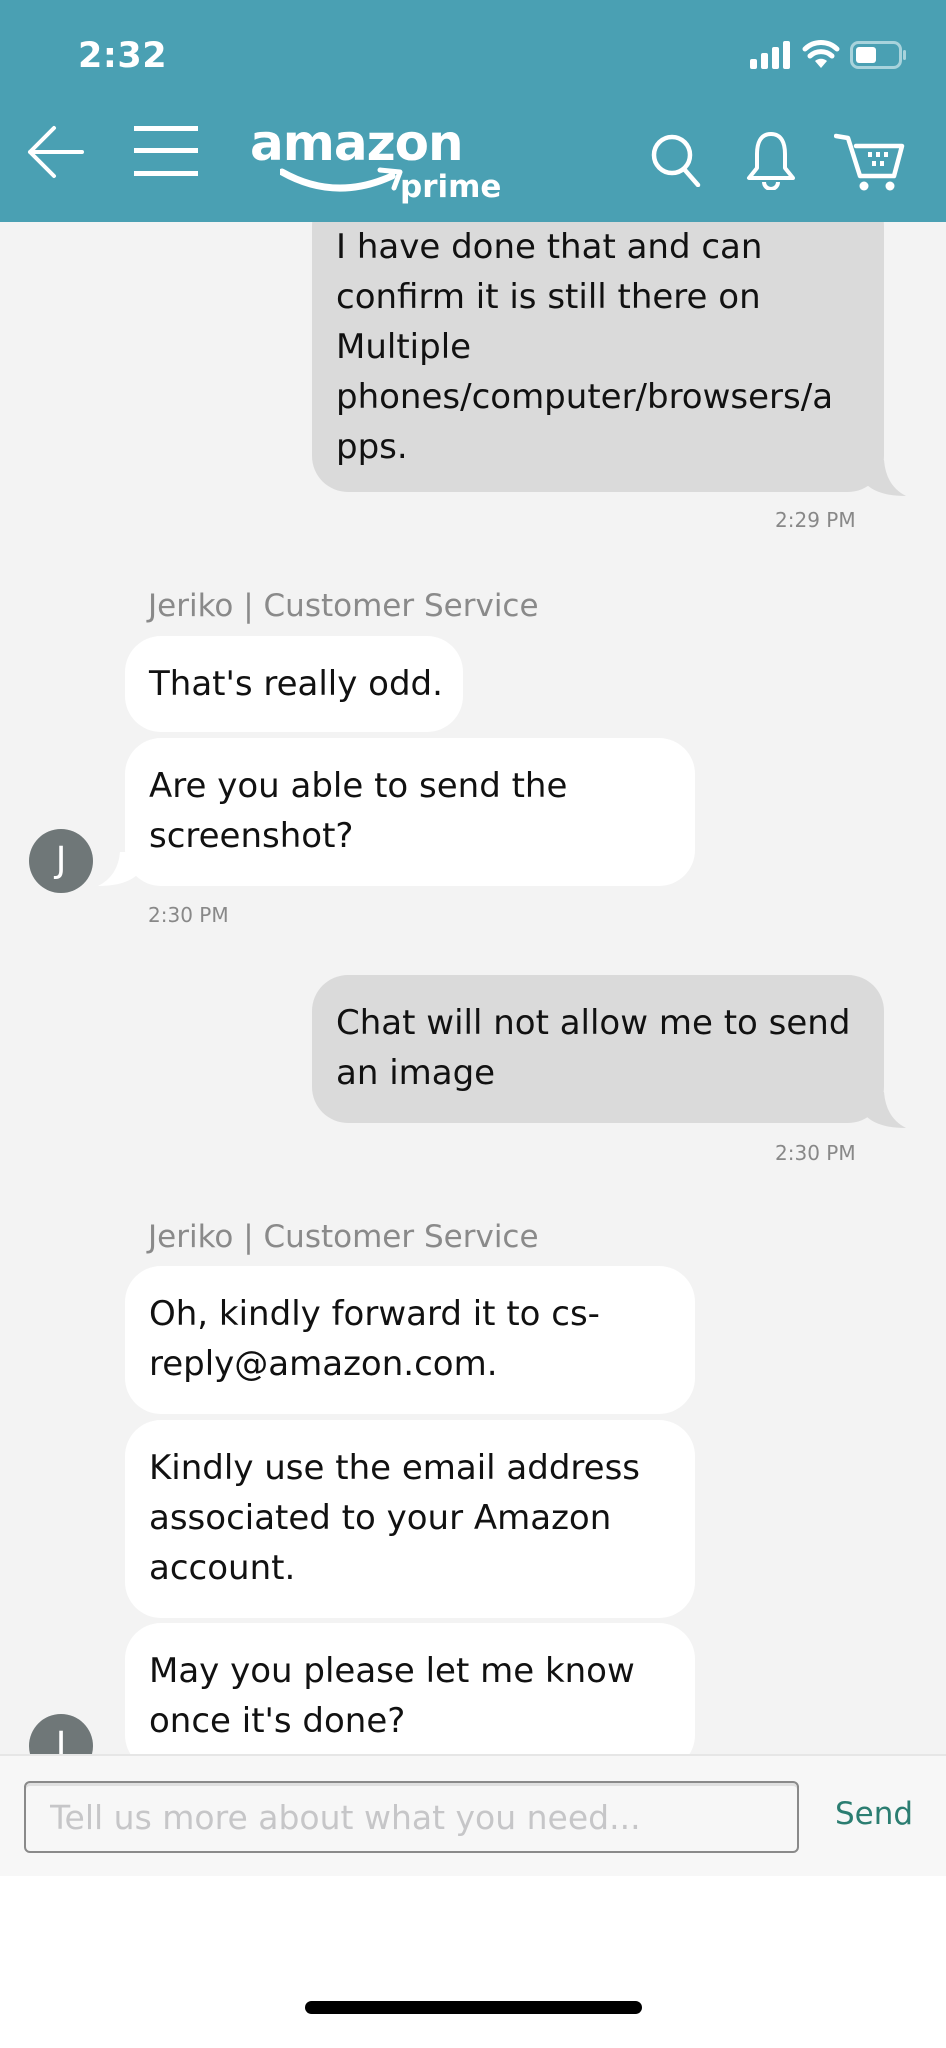 The image size is (946, 2048). I want to click on message-composer: Send, so click(473, 1815).